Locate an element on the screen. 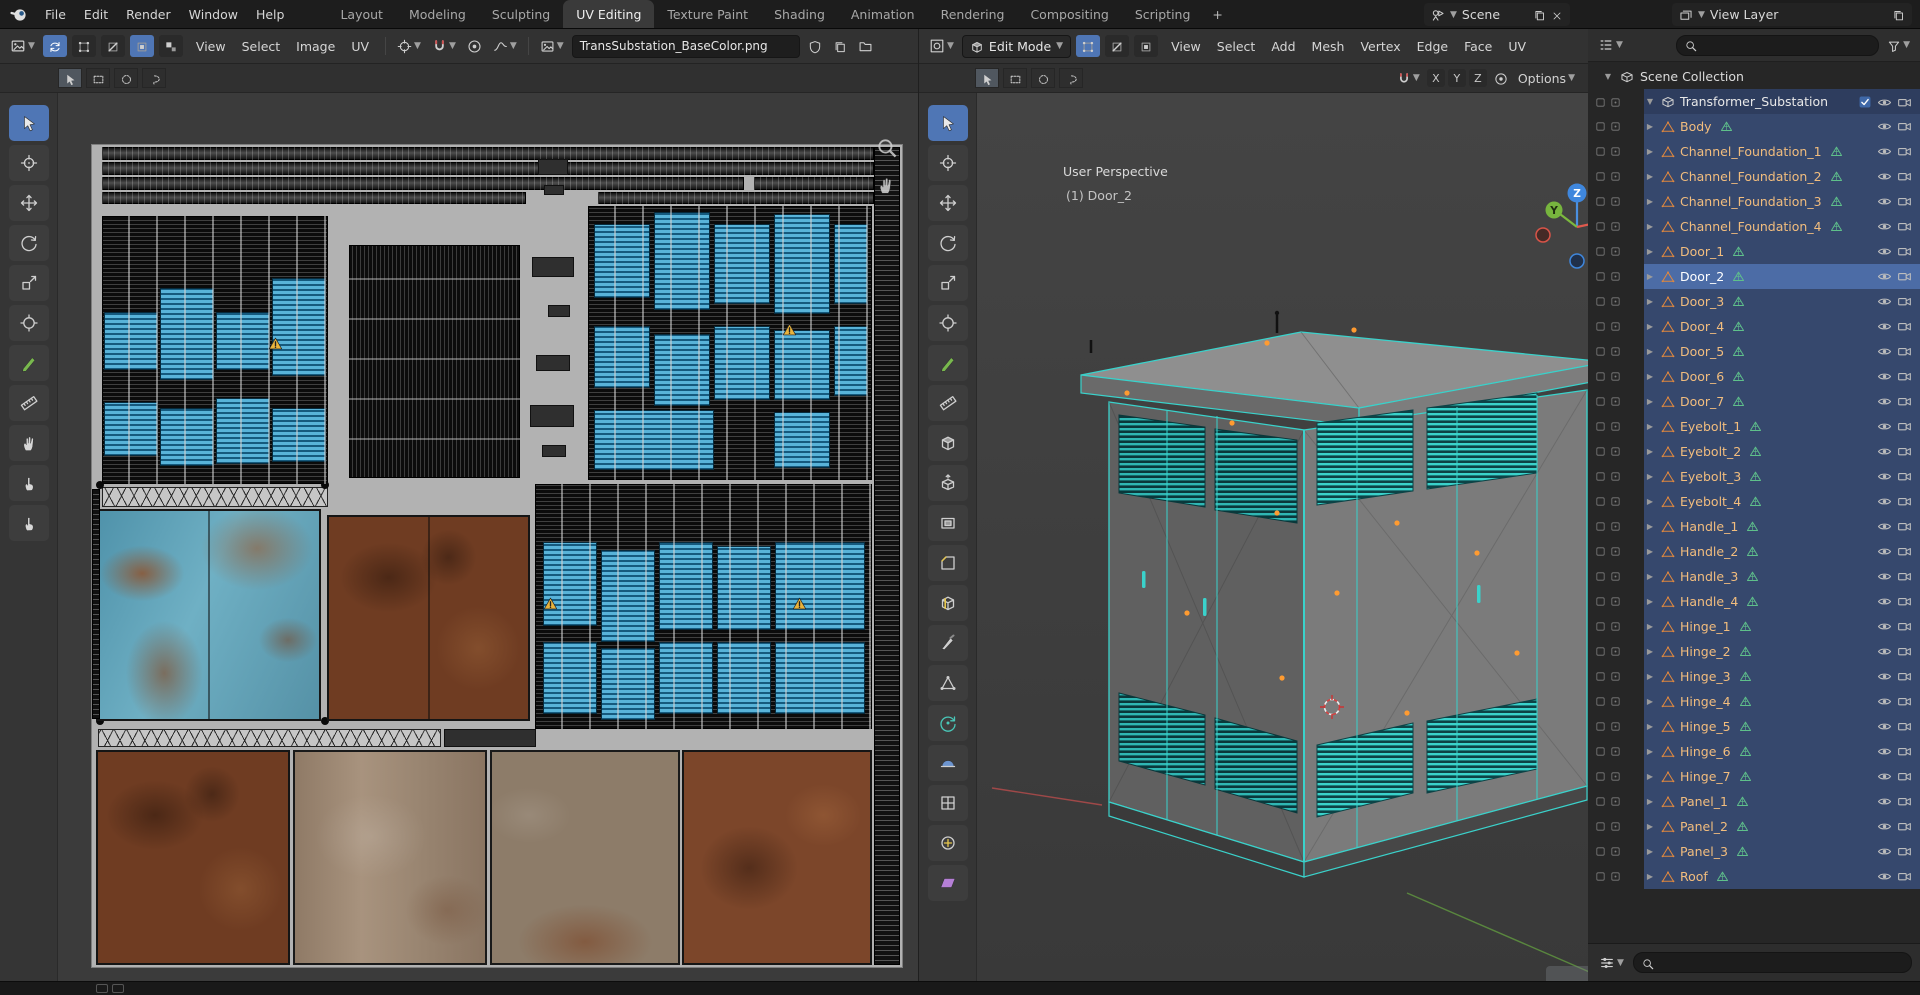 The width and height of the screenshot is (1920, 995). axis-toggle-x: X is located at coordinates (1435, 78).